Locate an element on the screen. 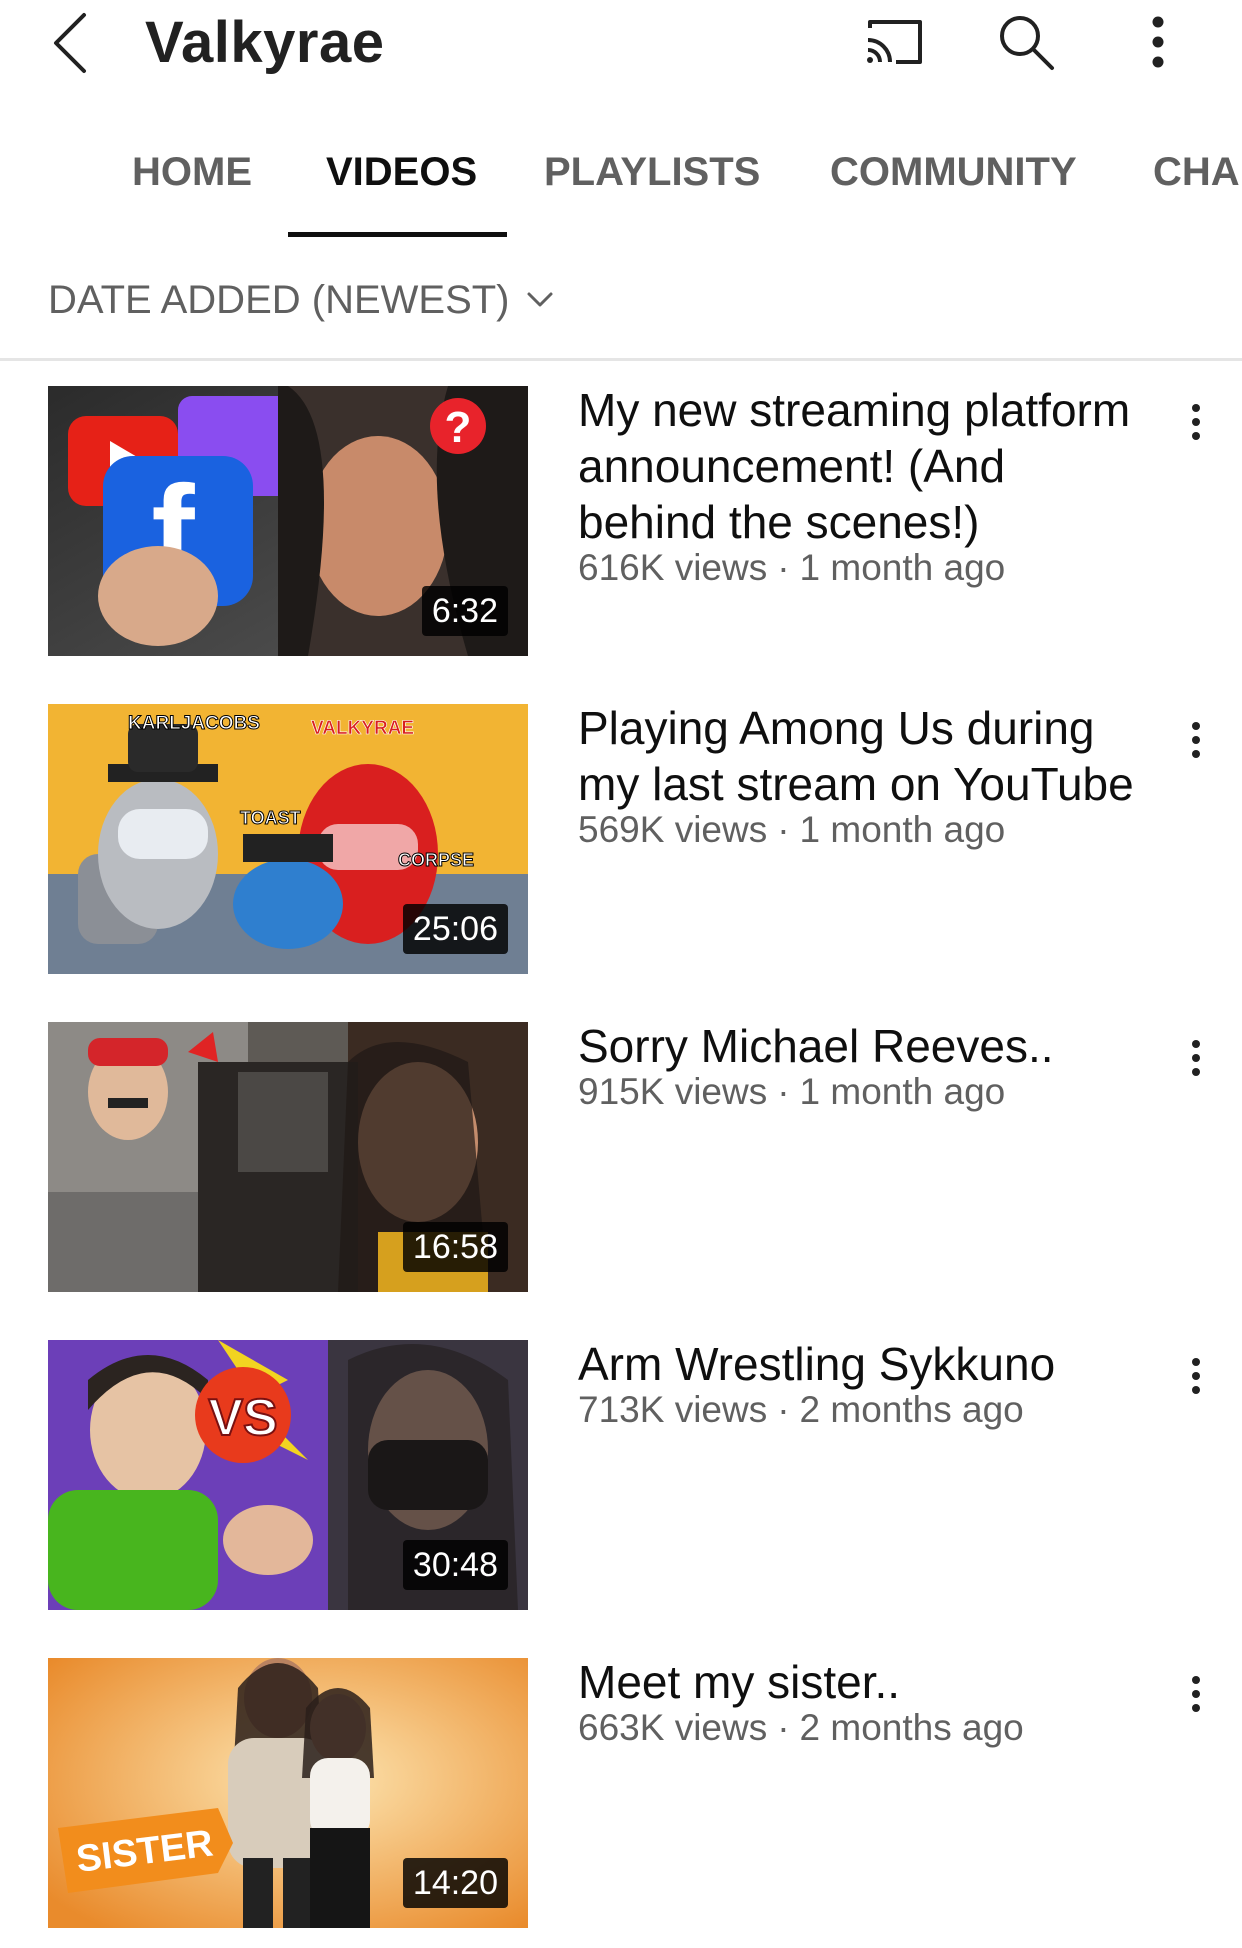 The height and width of the screenshot is (1948, 1242). channel-tabs: HOME VIDEOS PLAYLISTS COMMUNITY CHAI is located at coordinates (621, 185).